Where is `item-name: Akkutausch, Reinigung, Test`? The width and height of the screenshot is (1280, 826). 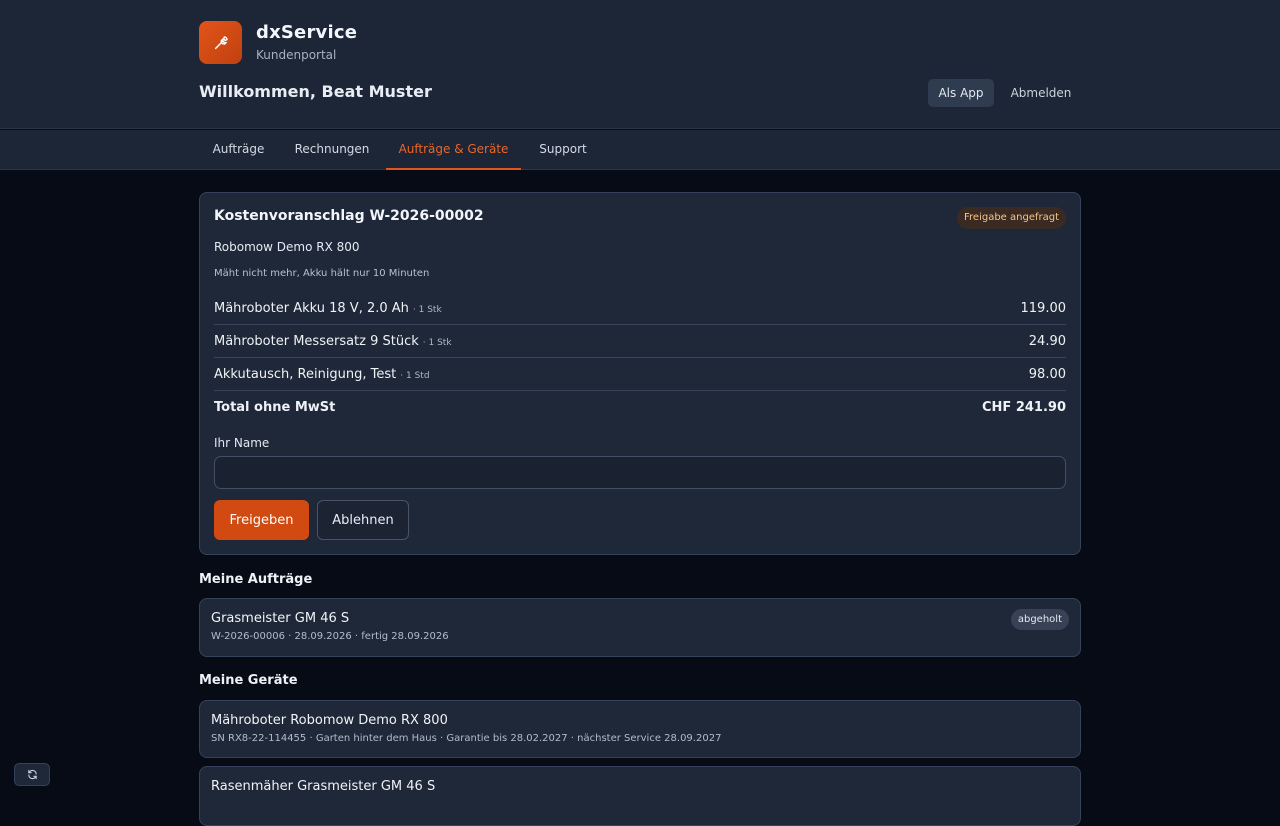
item-name: Akkutausch, Reinigung, Test is located at coordinates (305, 374).